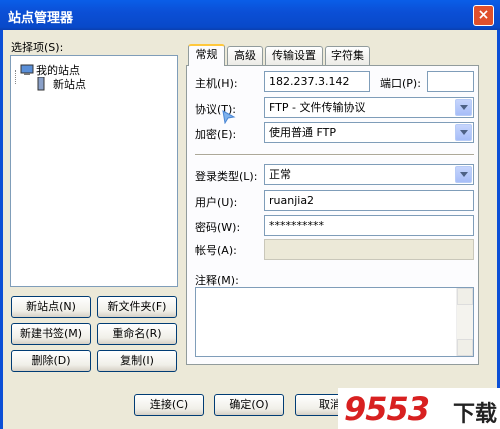  Describe the element at coordinates (317, 107) in the screenshot. I see `protocol-value: FTP - 文件传输协议` at that location.